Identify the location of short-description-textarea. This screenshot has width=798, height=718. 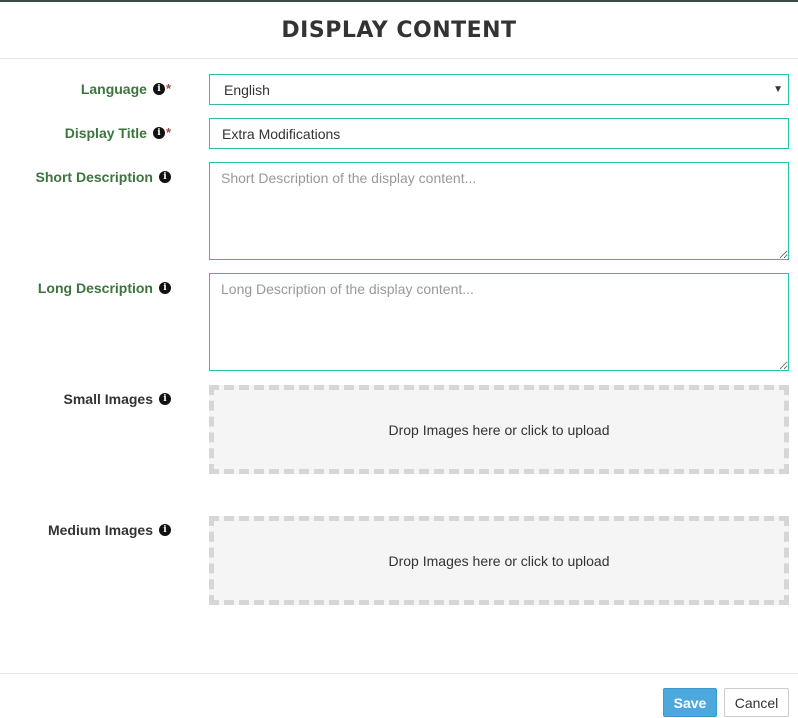
(499, 211).